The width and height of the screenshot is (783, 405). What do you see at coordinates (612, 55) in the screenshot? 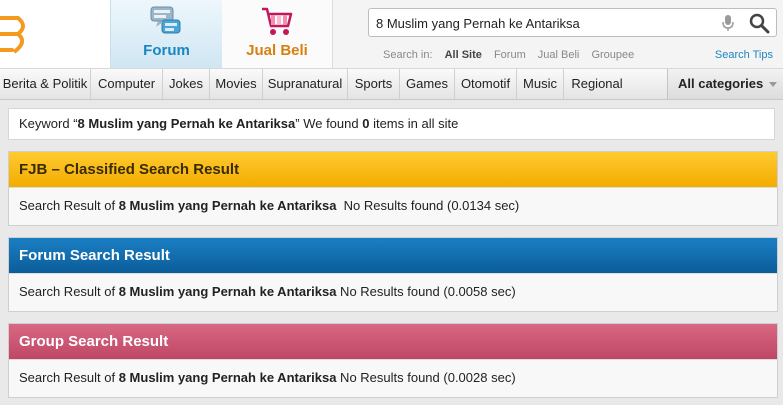
I see `scope-groupee: Groupee` at bounding box center [612, 55].